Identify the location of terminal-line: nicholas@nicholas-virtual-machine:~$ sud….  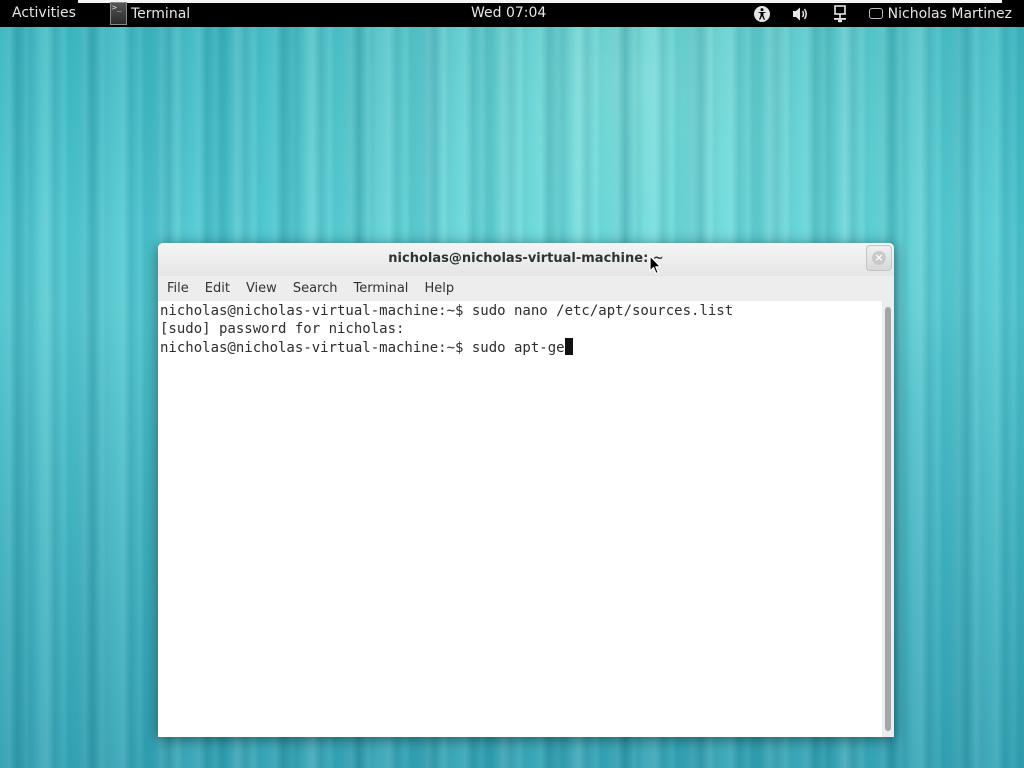
(447, 311).